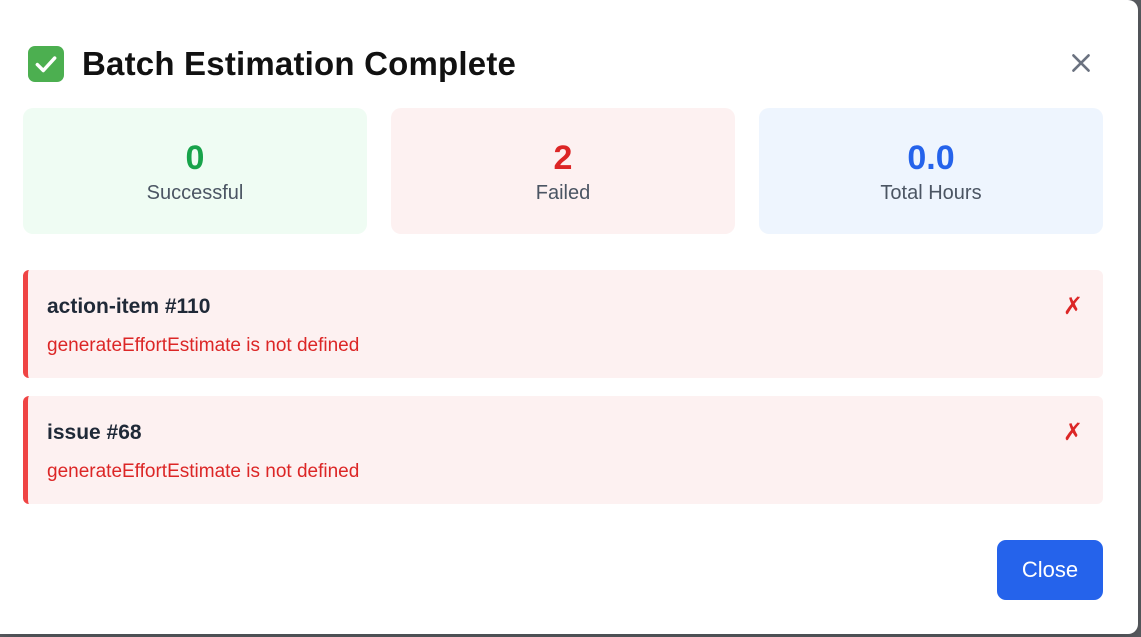 This screenshot has height=637, width=1141. Describe the element at coordinates (931, 192) in the screenshot. I see `stat-label: Total Hours` at that location.